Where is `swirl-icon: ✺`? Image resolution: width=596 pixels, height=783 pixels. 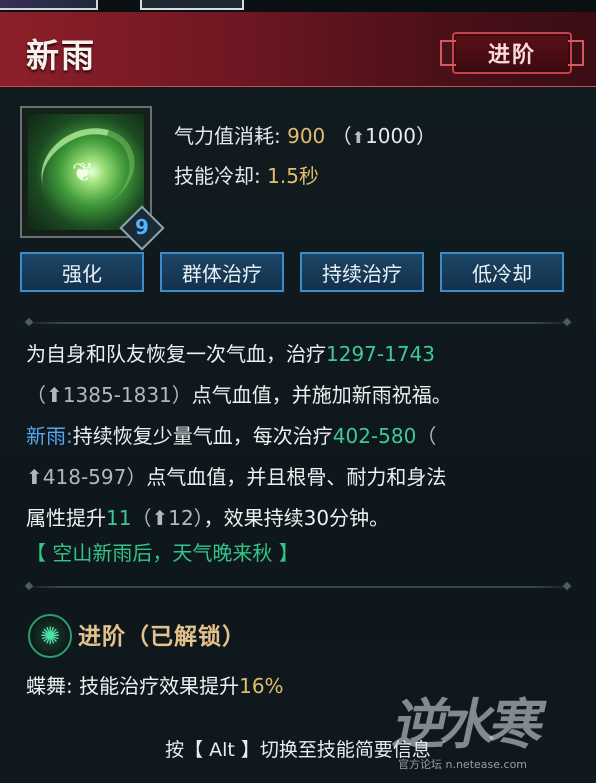
swirl-icon: ✺ is located at coordinates (50, 636).